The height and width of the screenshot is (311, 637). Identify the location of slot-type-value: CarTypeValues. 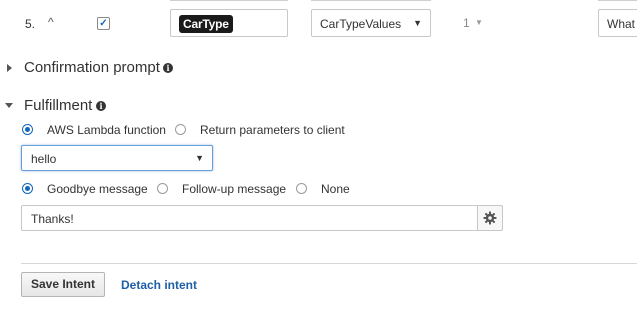
(361, 24).